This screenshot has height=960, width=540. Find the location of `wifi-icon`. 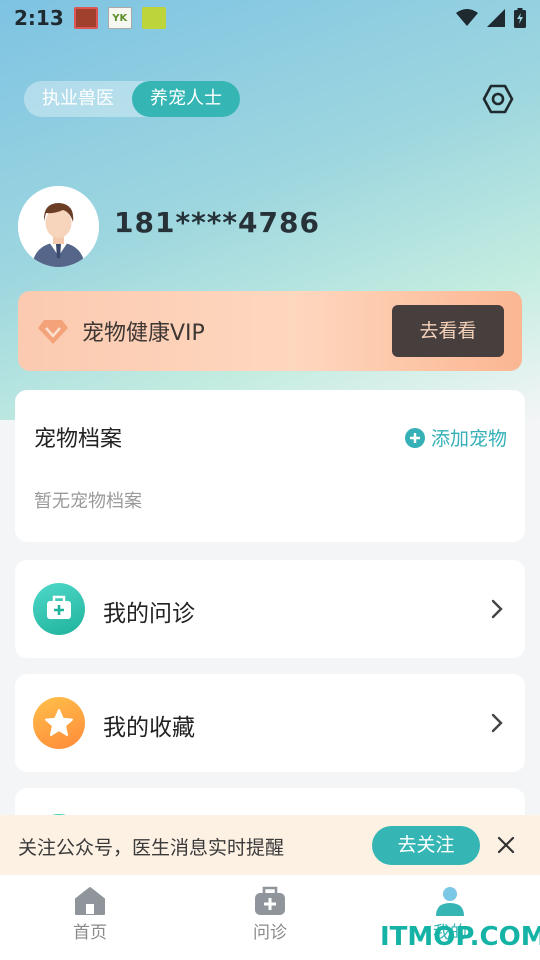

wifi-icon is located at coordinates (467, 17).